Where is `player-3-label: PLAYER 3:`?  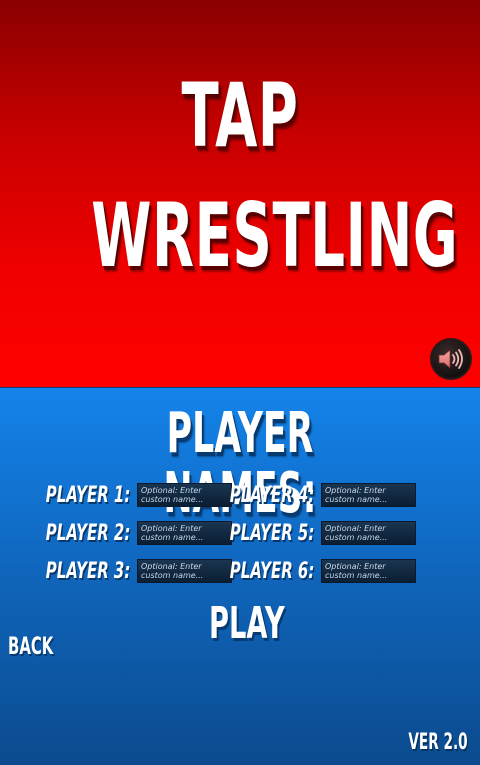
player-3-label: PLAYER 3: is located at coordinates (87, 571).